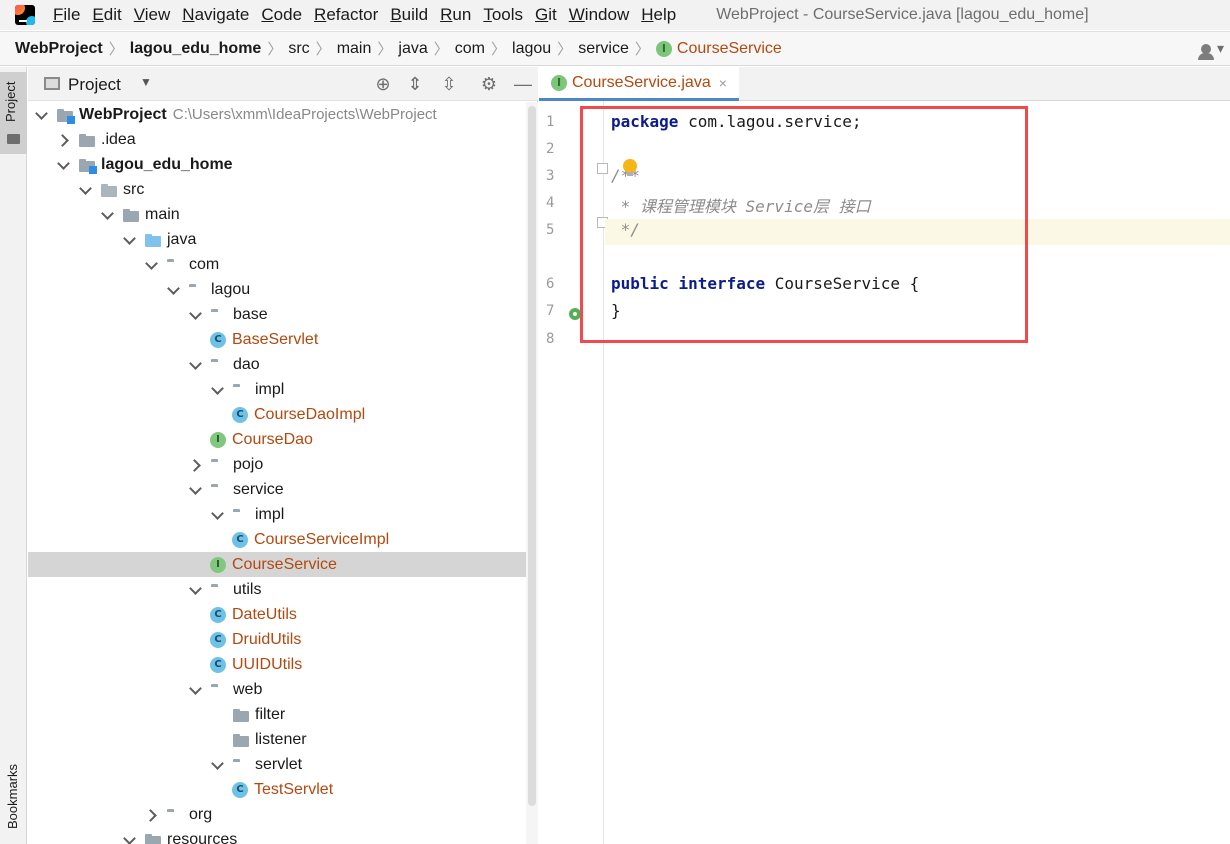 The height and width of the screenshot is (844, 1230). I want to click on tree-item-service: service, so click(283, 489).